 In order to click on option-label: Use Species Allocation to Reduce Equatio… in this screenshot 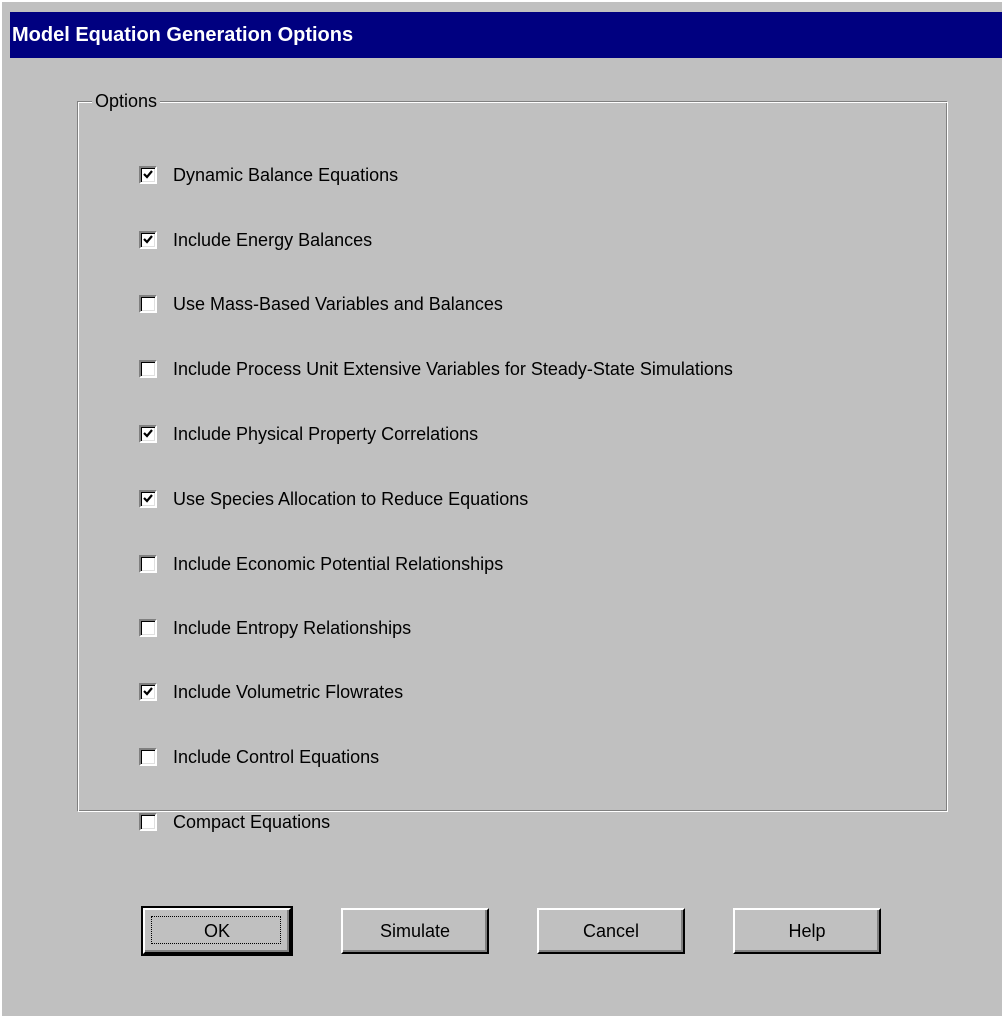, I will do `click(351, 498)`.